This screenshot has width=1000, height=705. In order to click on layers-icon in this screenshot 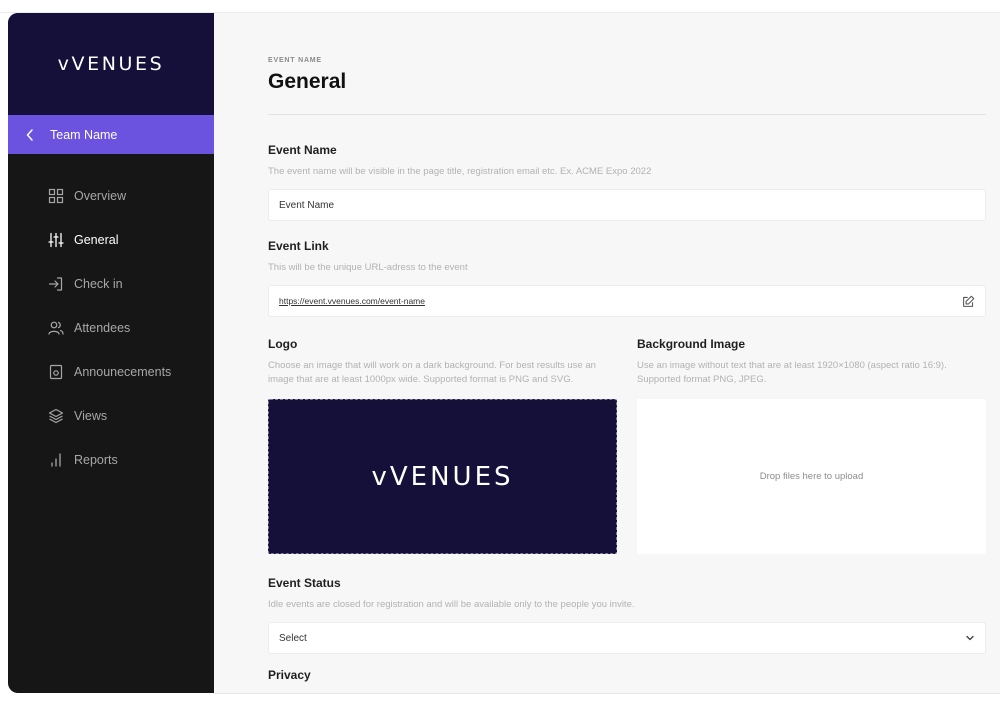, I will do `click(56, 416)`.